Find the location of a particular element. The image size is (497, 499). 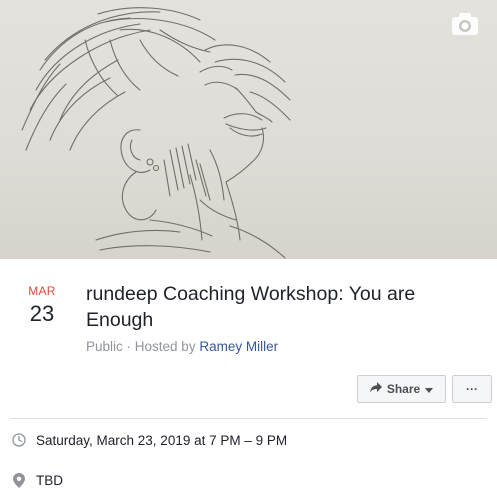

divider is located at coordinates (248, 418).